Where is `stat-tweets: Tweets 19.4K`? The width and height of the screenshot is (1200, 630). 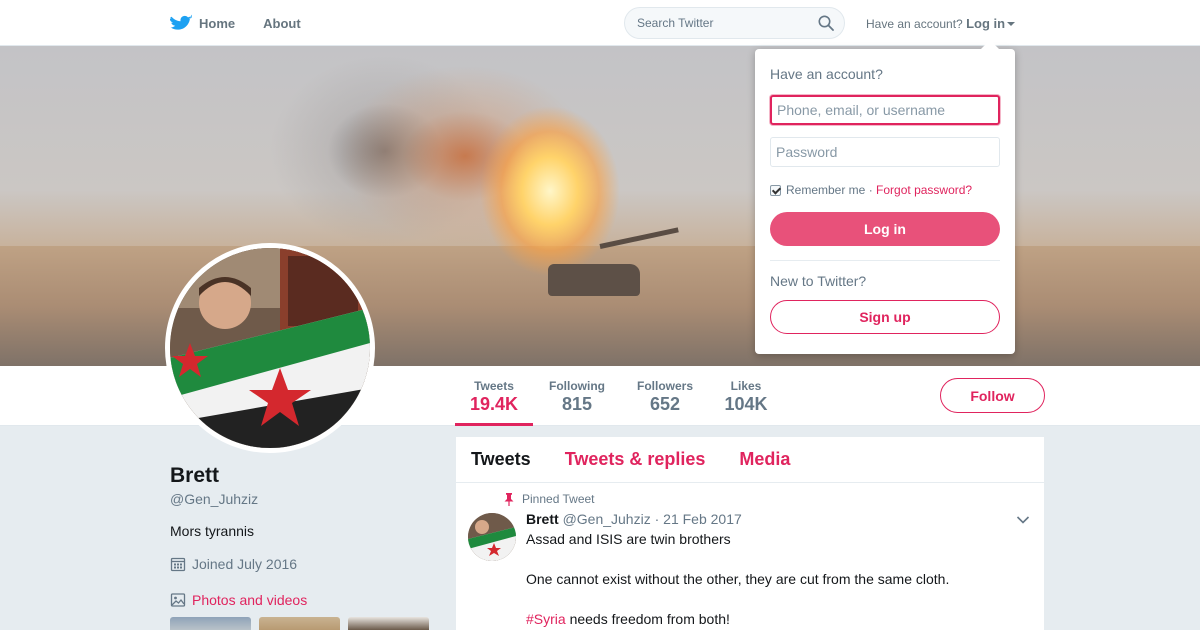
stat-tweets: Tweets 19.4K is located at coordinates (494, 396).